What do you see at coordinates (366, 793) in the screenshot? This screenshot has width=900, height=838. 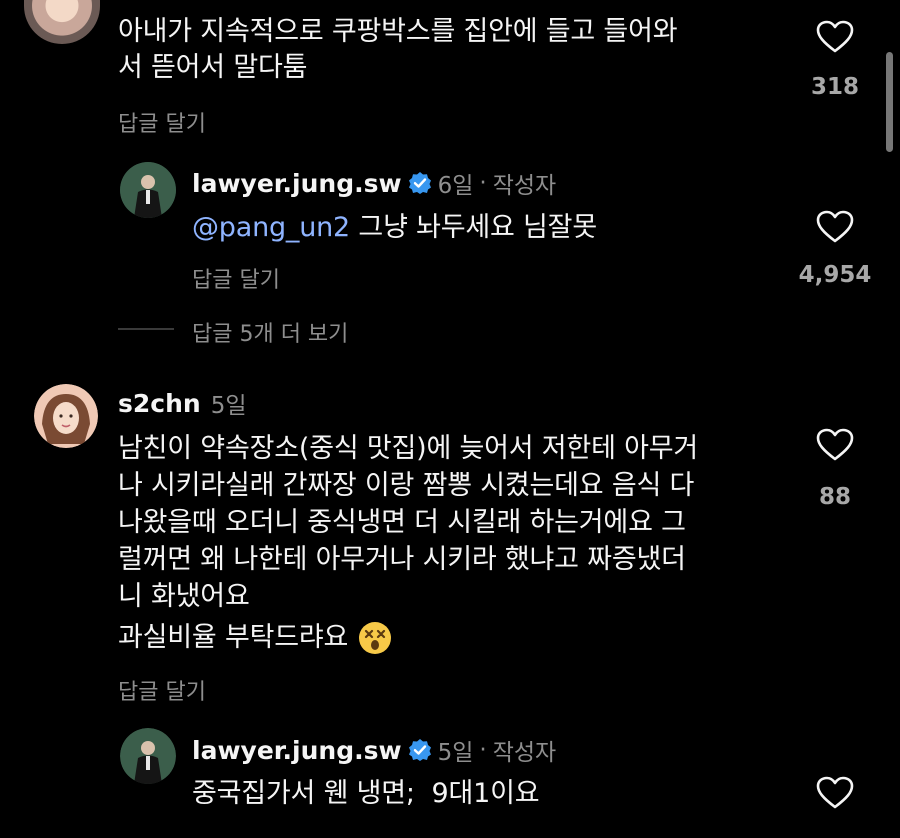 I see `comment-text: 중국집가서 웬 냉면; 9대1이요` at bounding box center [366, 793].